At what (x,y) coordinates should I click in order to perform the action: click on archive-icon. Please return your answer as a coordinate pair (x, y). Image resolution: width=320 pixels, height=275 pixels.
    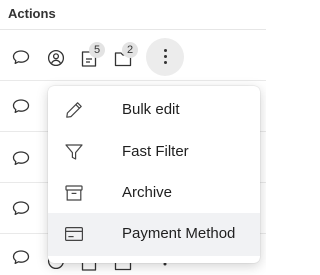
    Looking at the image, I should click on (74, 193).